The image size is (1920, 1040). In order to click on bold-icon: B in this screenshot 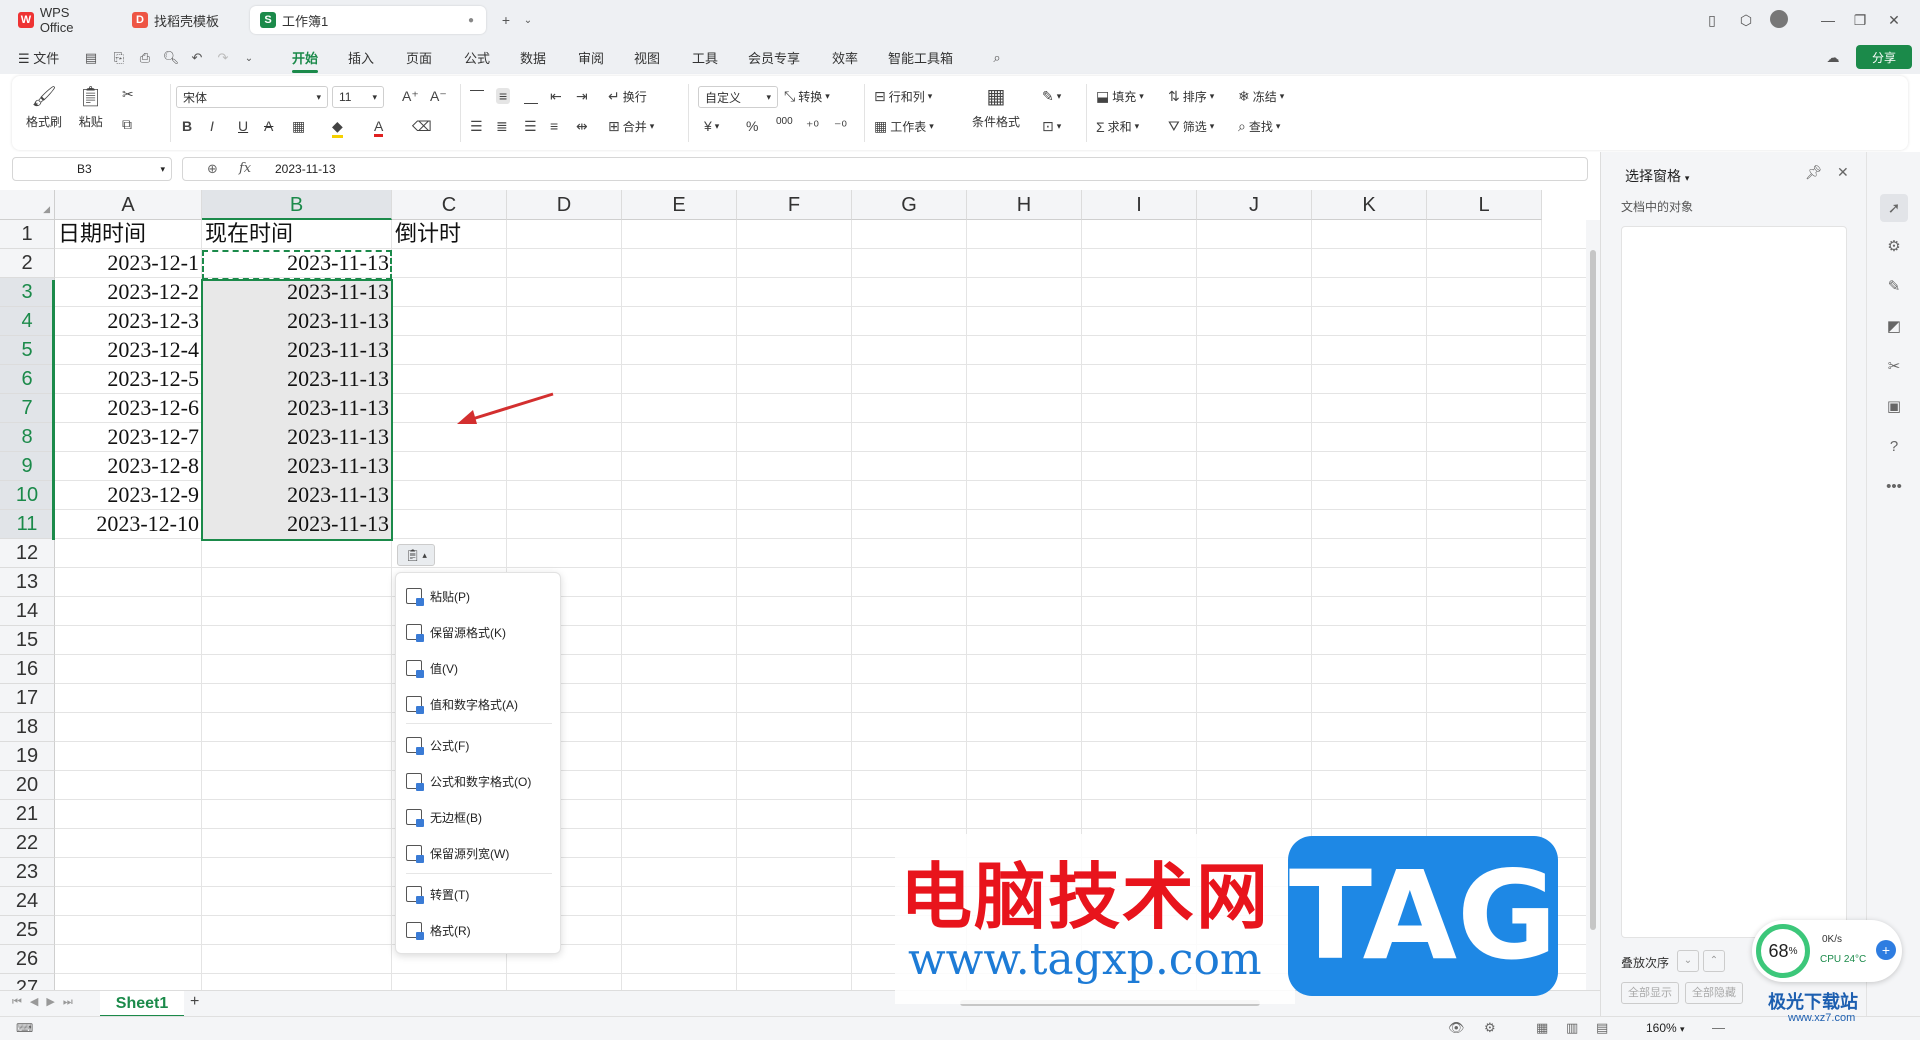, I will do `click(187, 126)`.